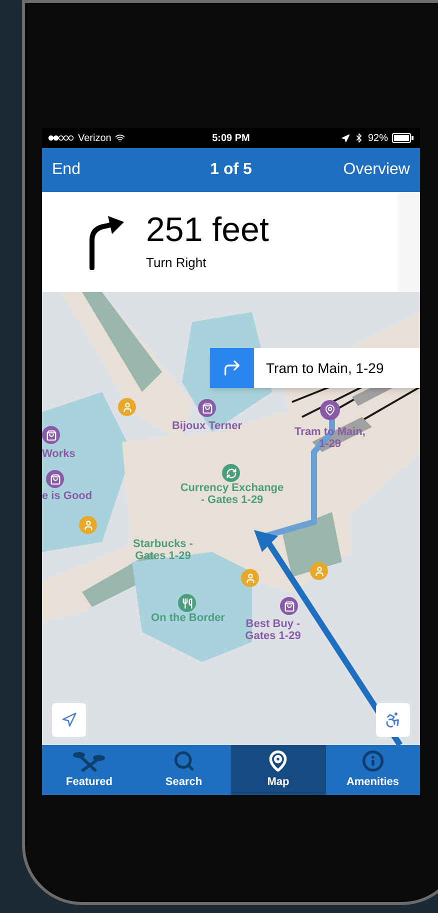  Describe the element at coordinates (373, 761) in the screenshot. I see `info-icon` at that location.